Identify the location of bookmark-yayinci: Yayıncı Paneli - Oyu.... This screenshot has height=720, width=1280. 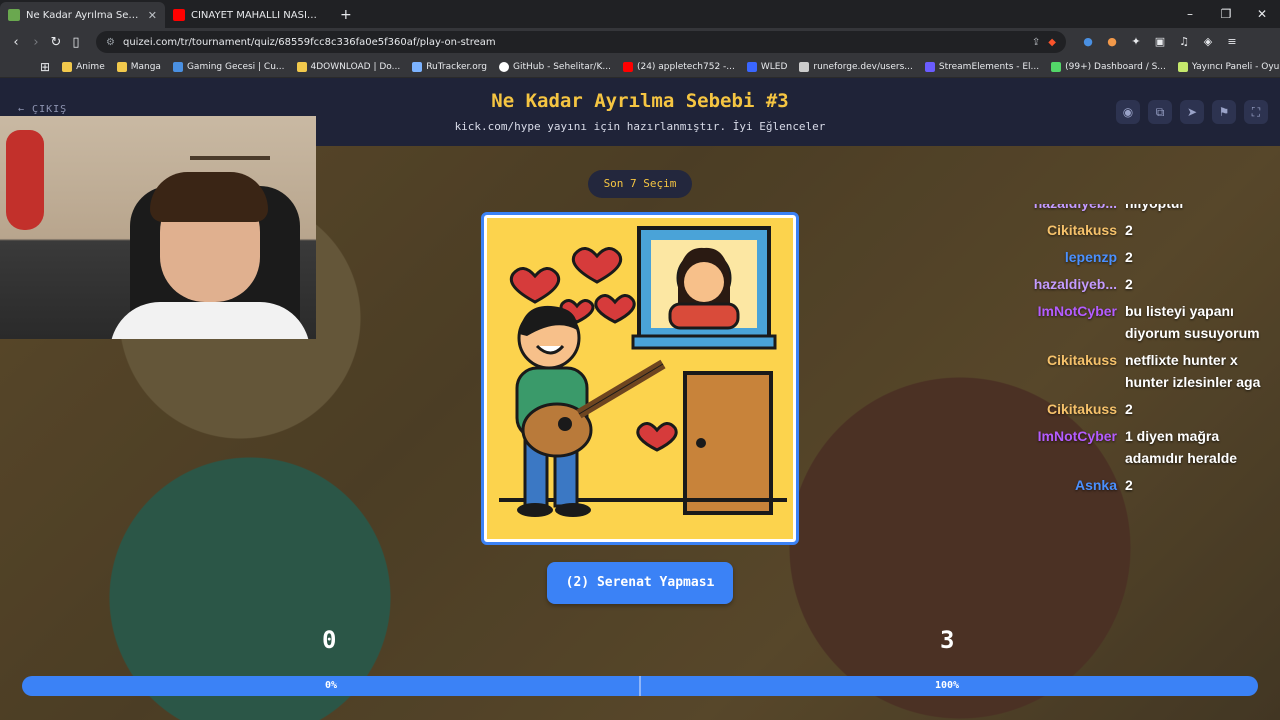
(1226, 66).